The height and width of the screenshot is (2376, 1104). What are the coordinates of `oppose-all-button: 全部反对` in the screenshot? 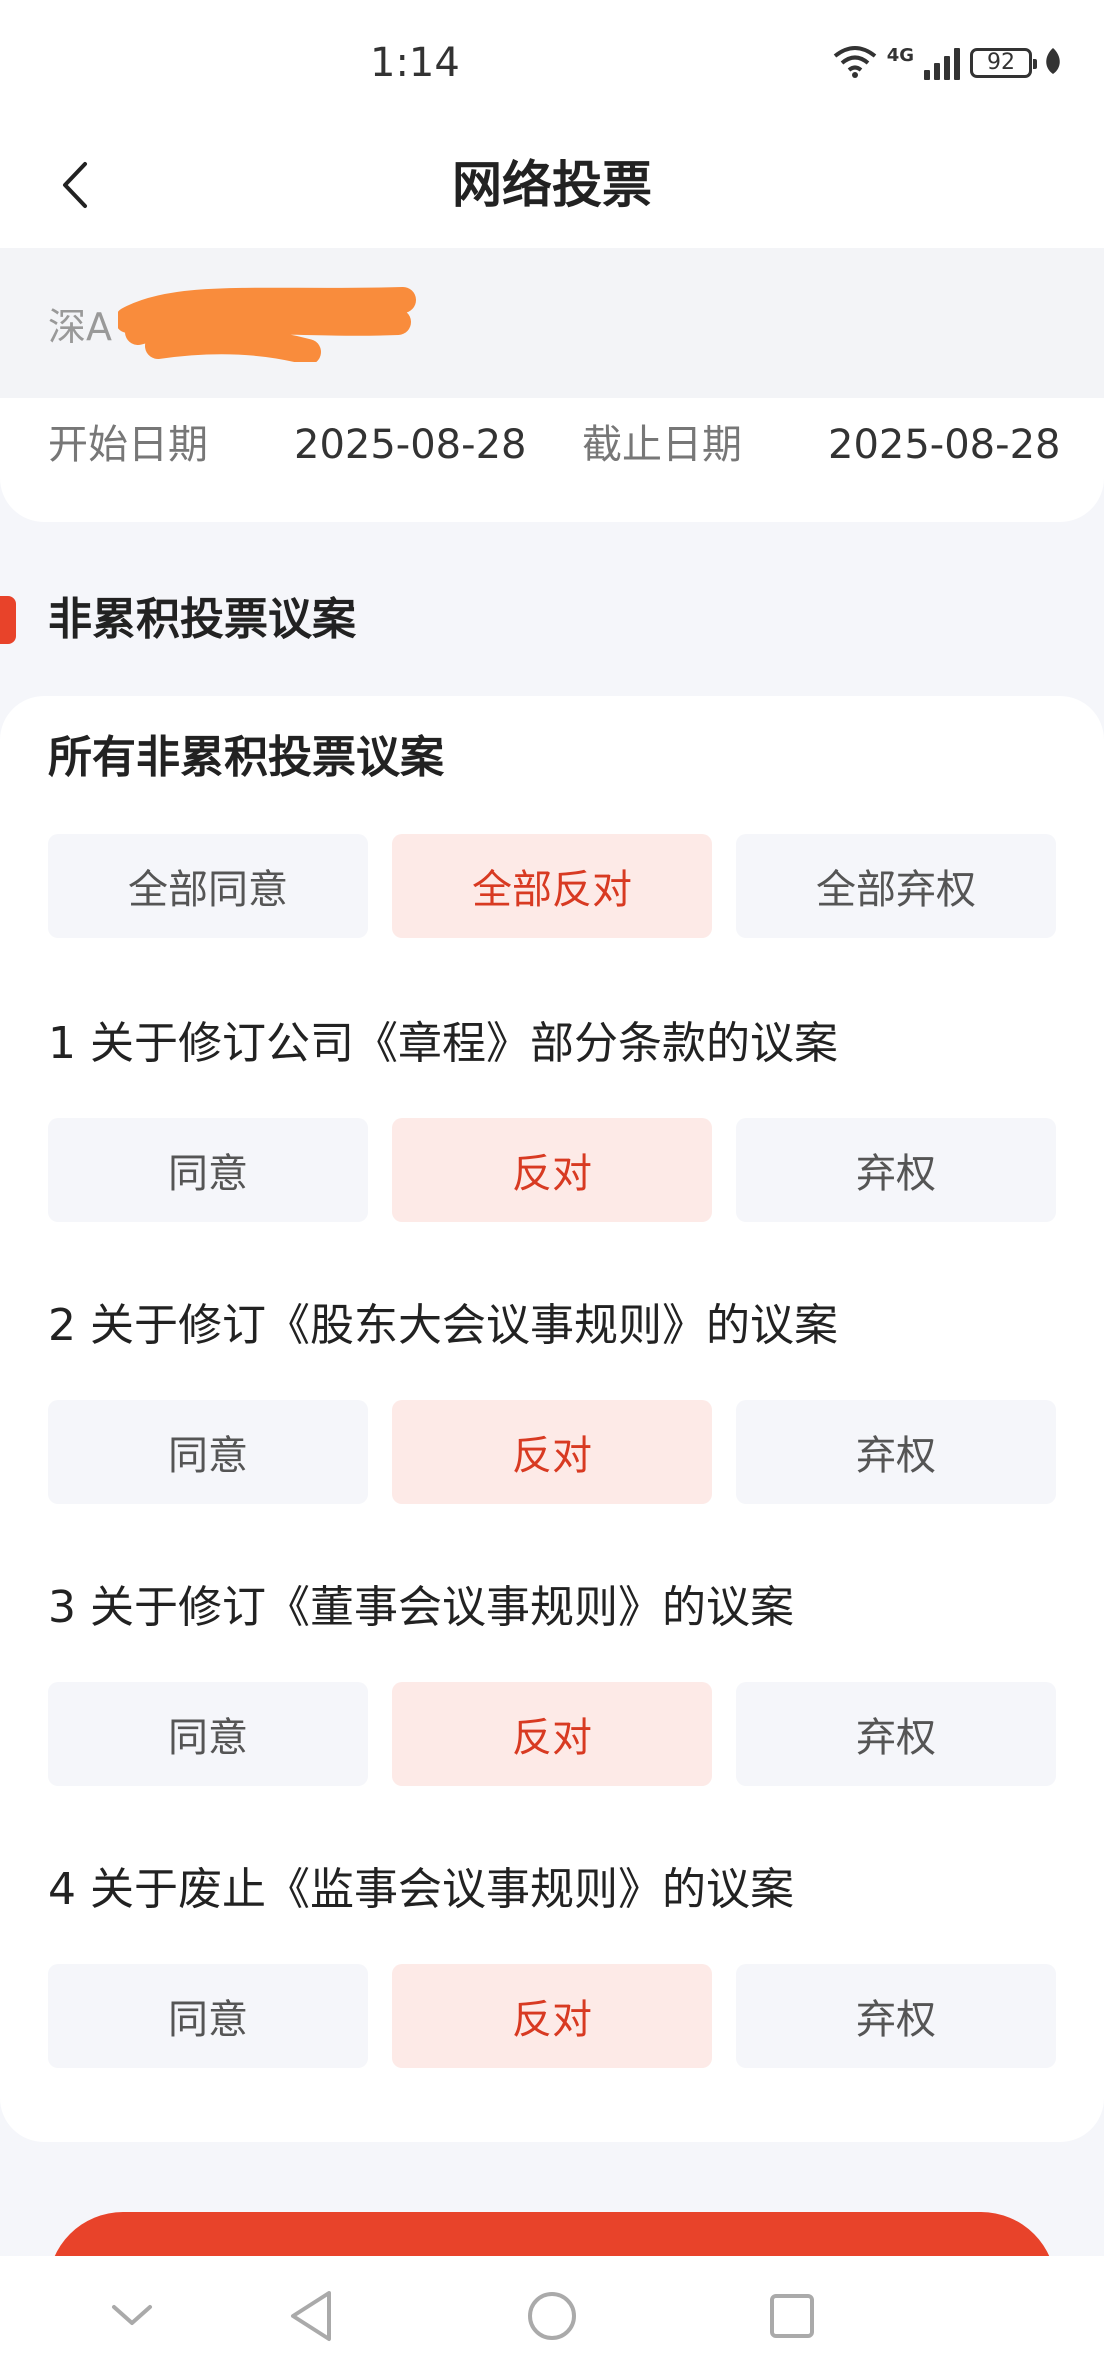 It's located at (552, 886).